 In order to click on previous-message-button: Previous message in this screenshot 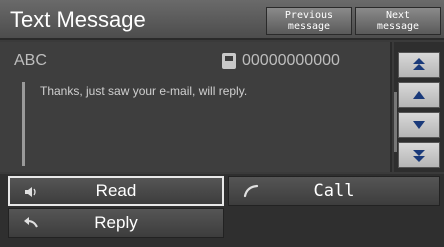, I will do `click(309, 21)`.